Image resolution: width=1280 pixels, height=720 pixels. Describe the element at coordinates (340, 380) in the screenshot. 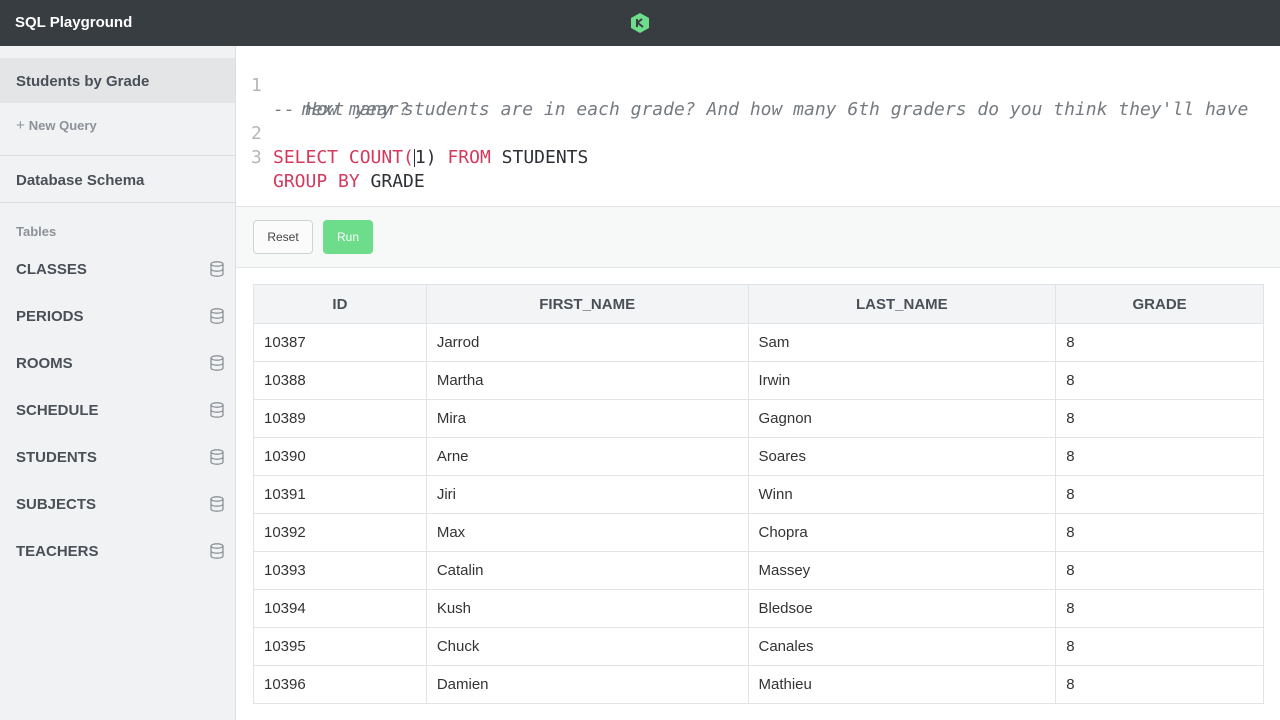

I see `cell-id: 10388` at that location.